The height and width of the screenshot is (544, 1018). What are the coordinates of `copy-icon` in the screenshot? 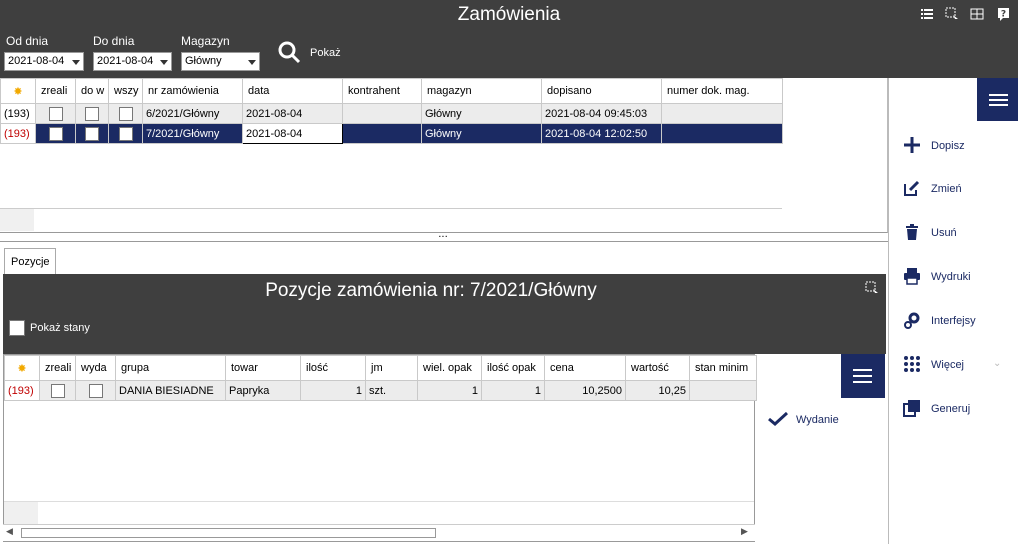 It's located at (911, 408).